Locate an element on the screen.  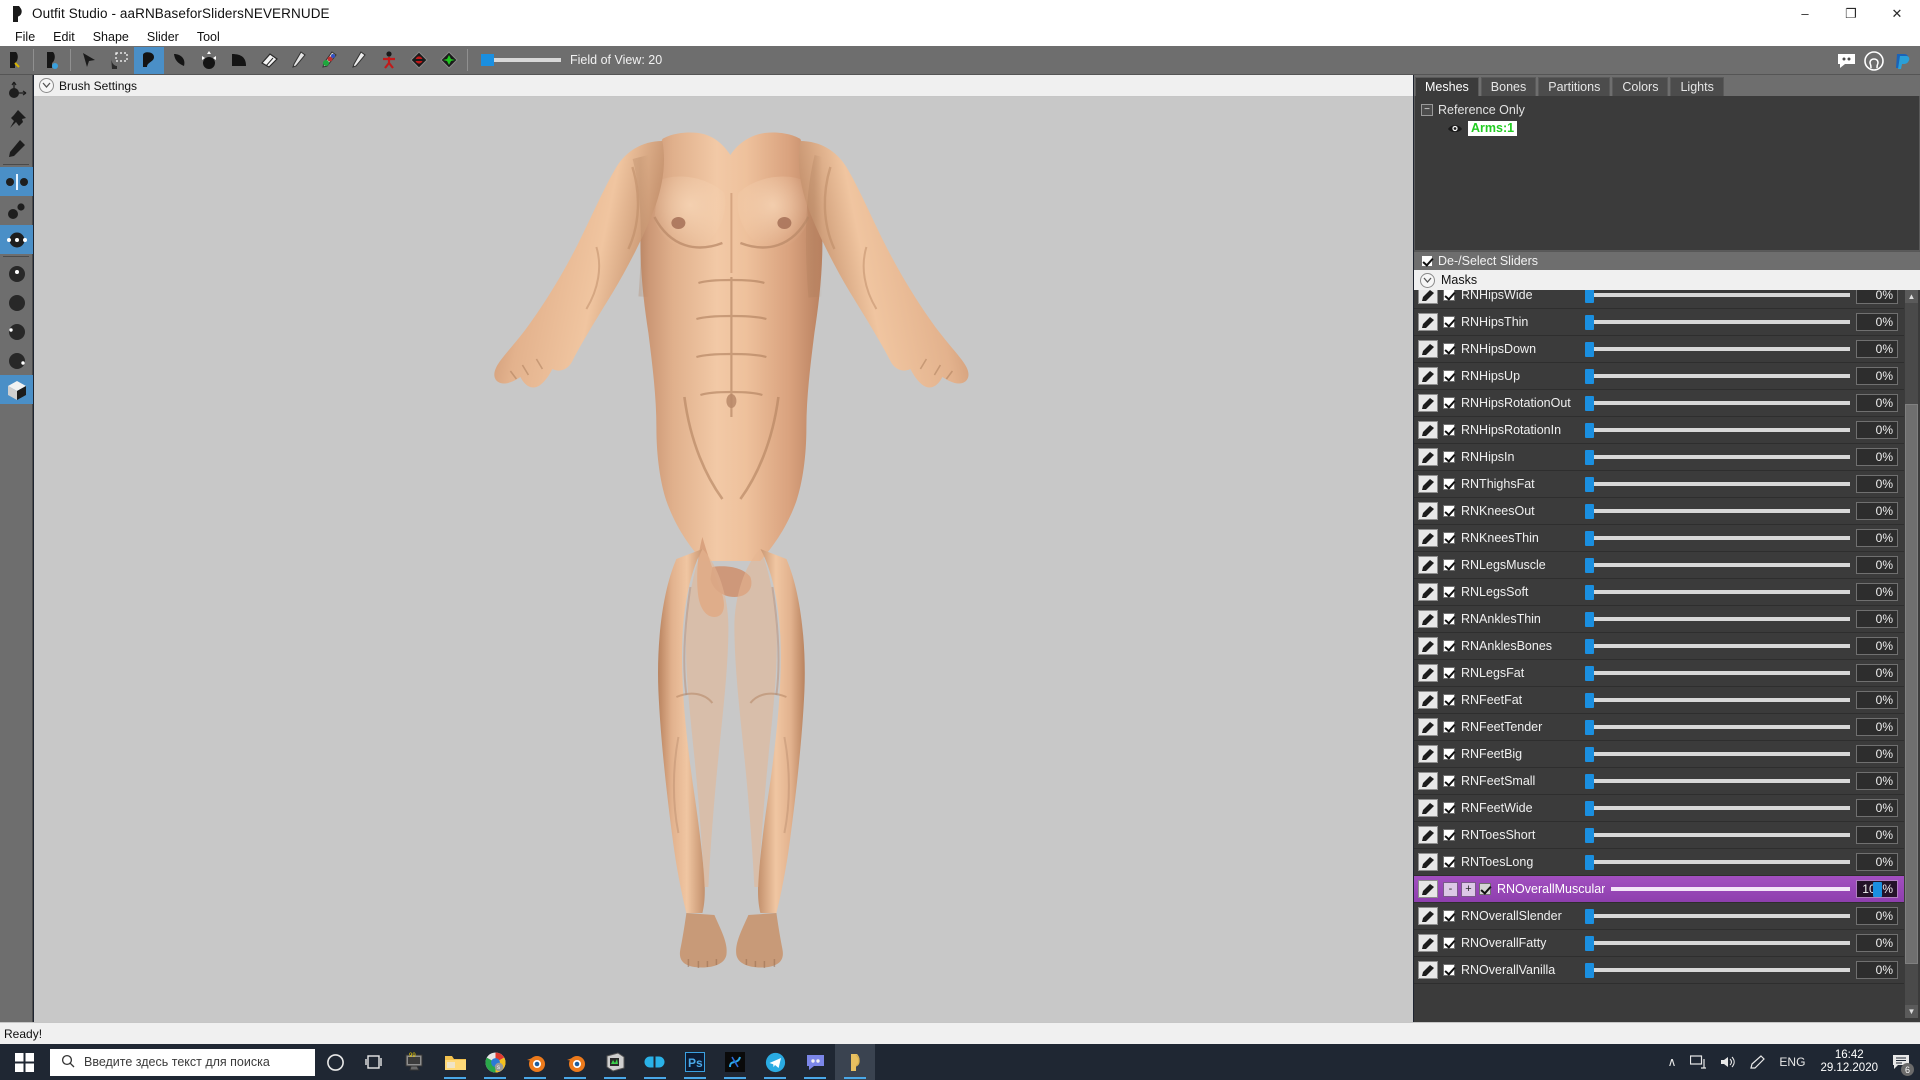
vertex-points-icon is located at coordinates (16, 273).